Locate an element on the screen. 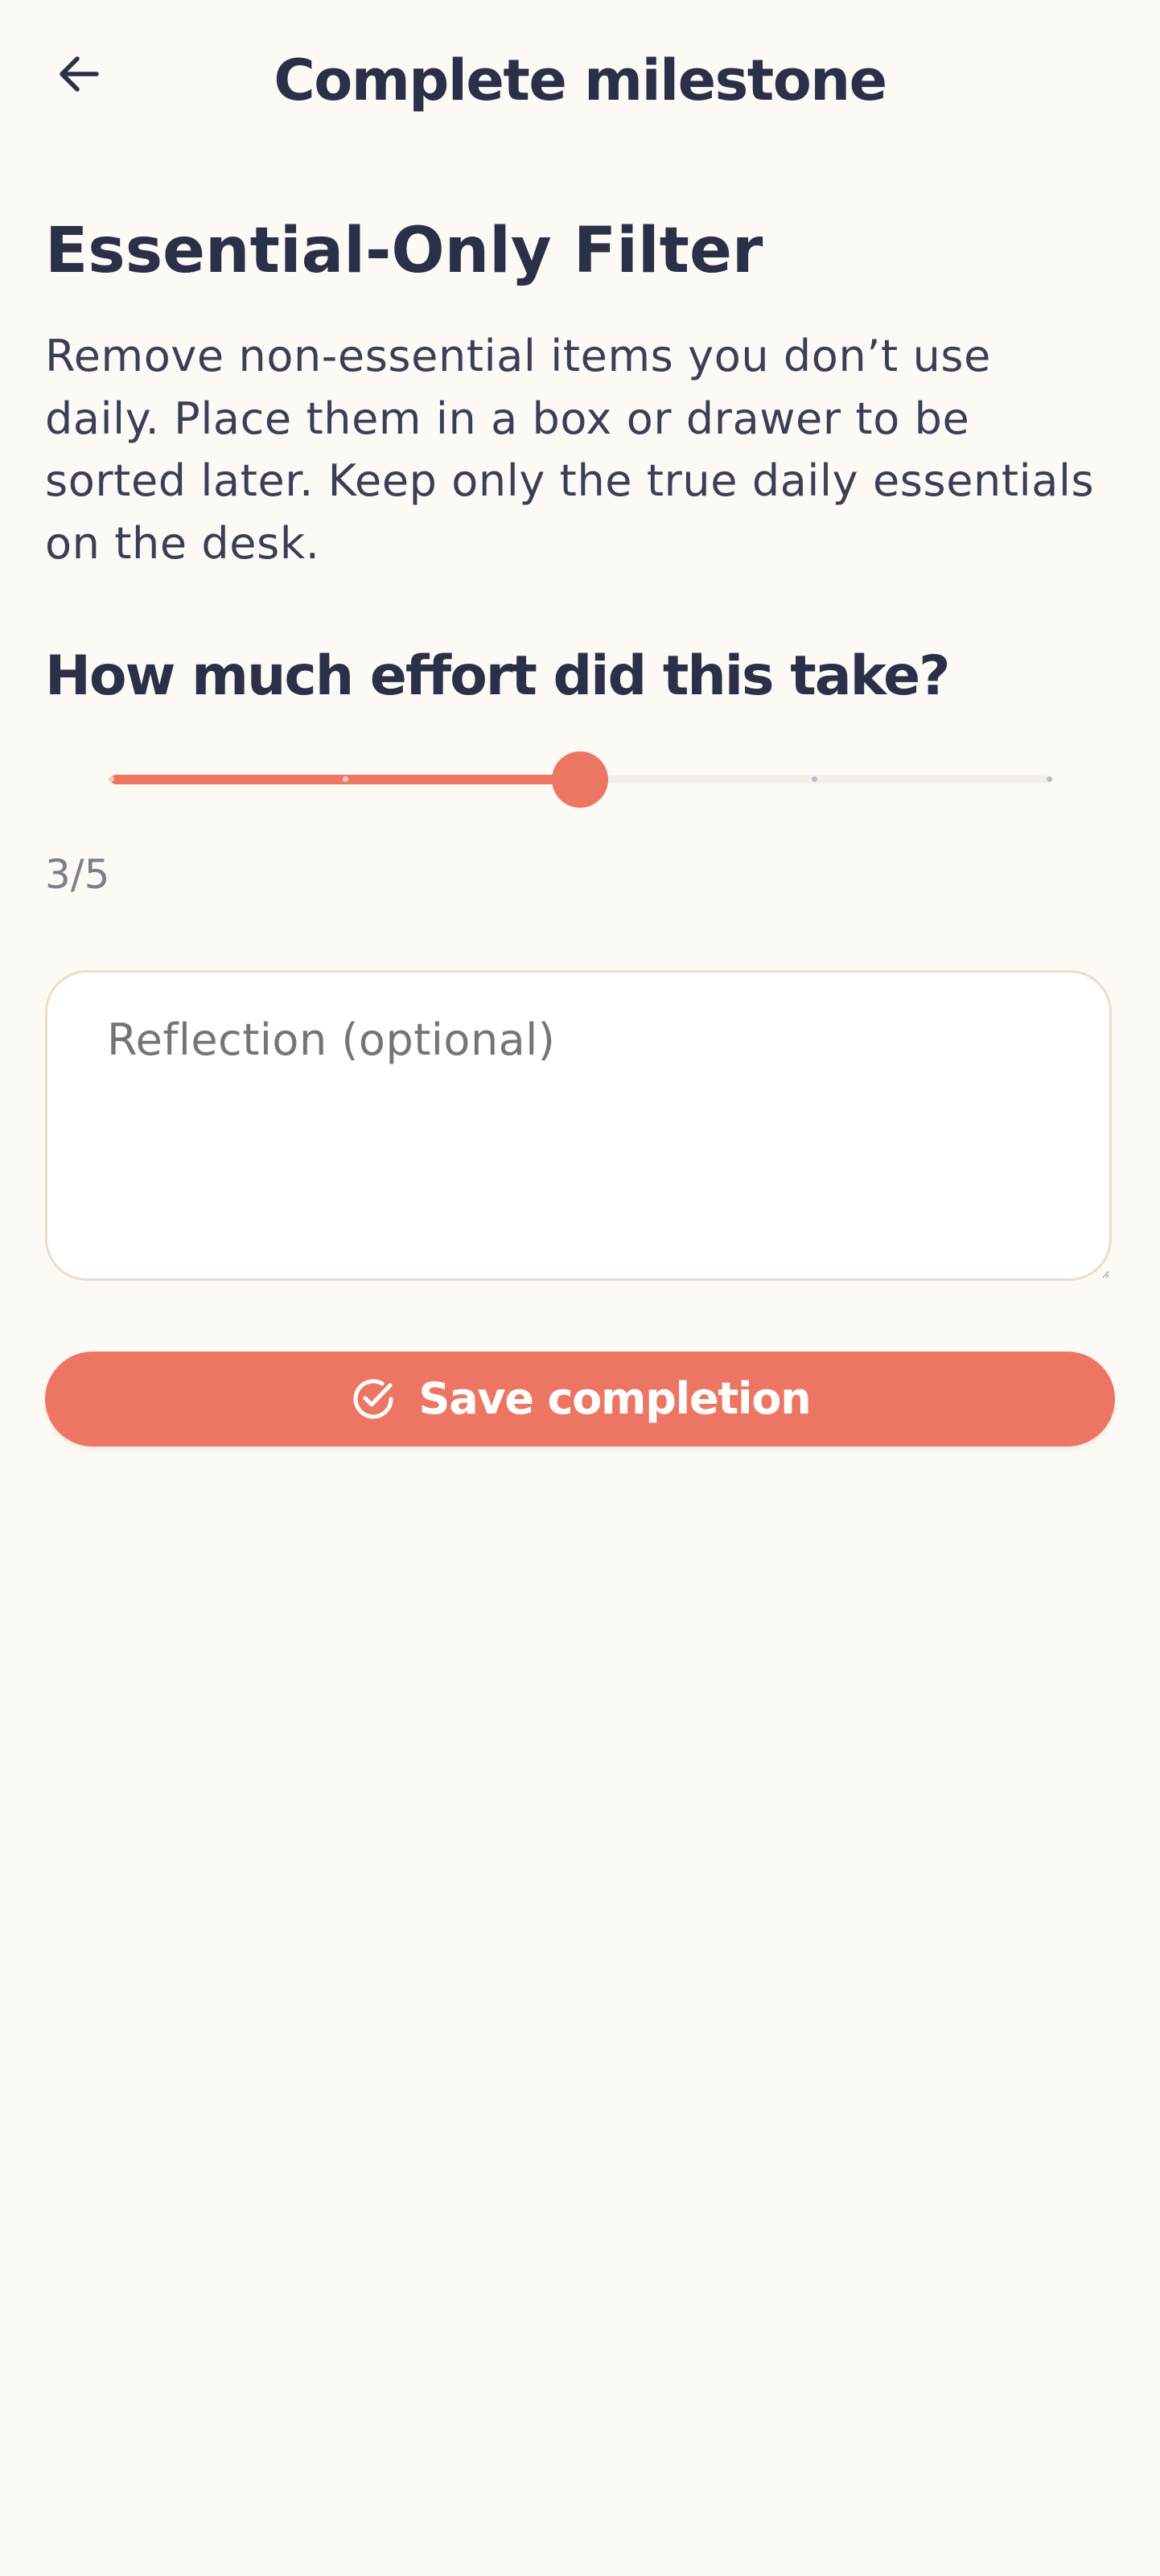 The image size is (1160, 2576). effort-question: How much effort did this take? is located at coordinates (498, 676).